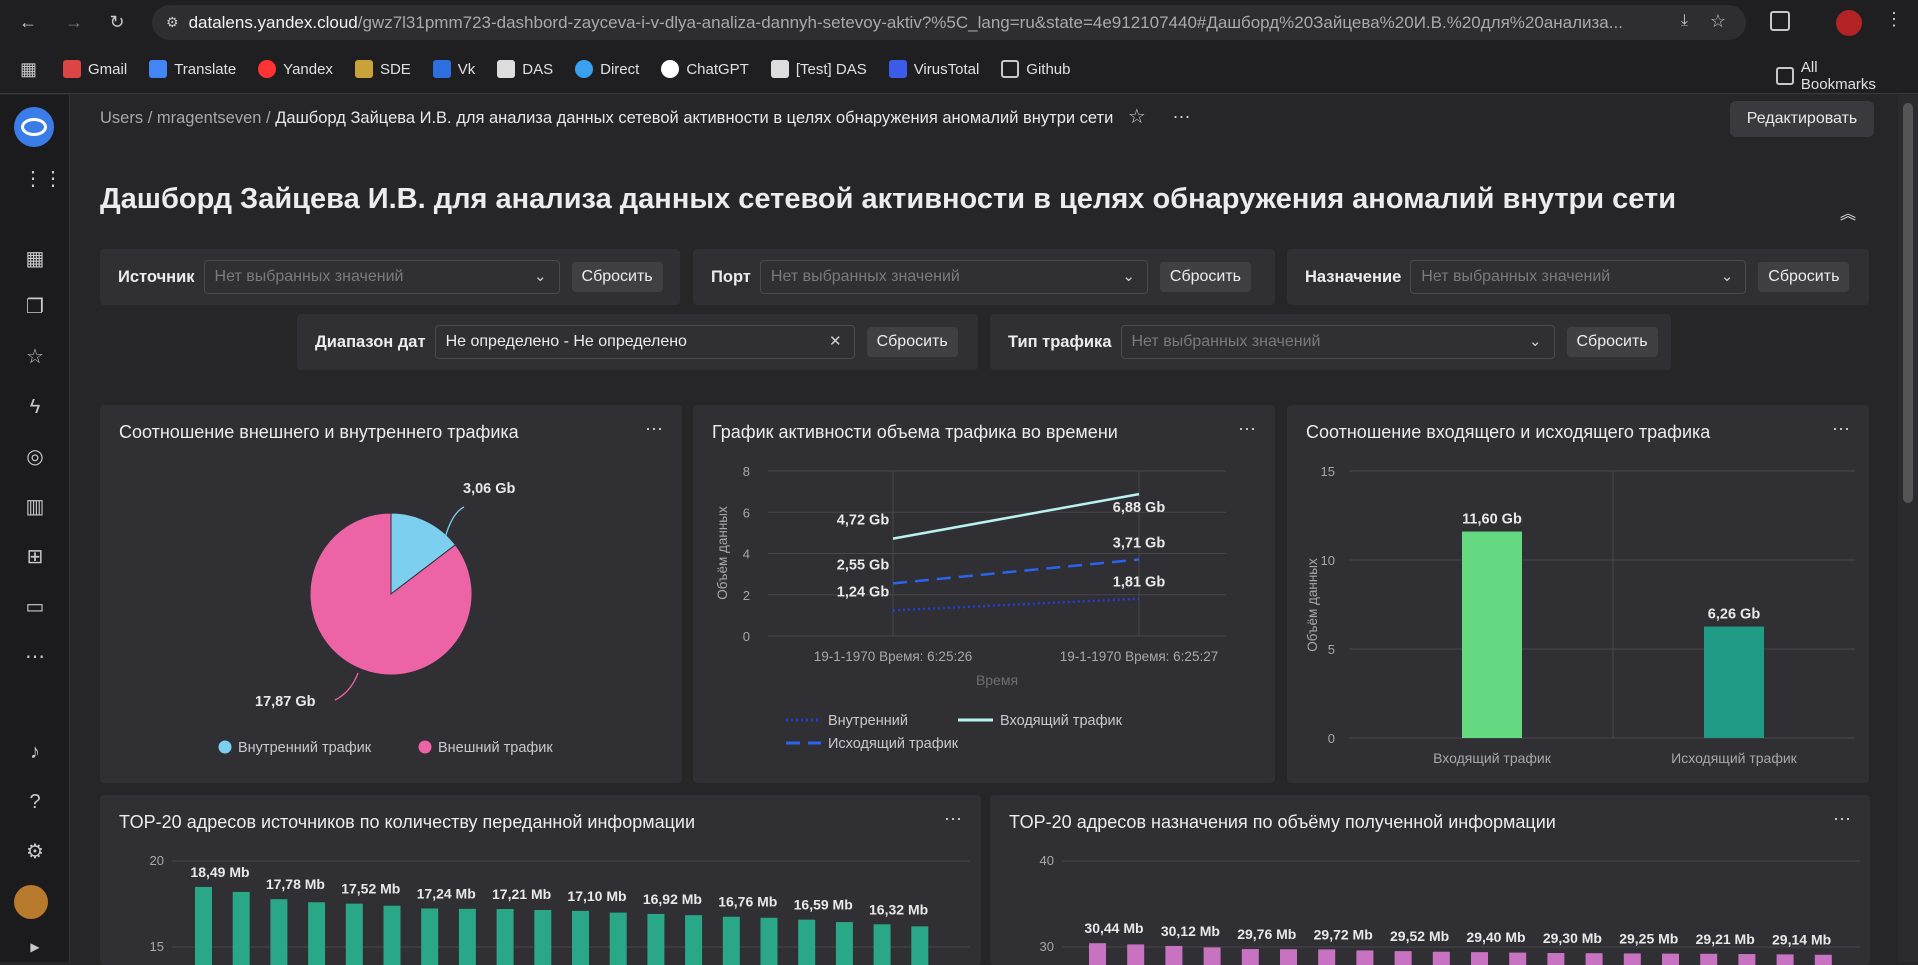 This screenshot has width=1918, height=965. I want to click on bookmark-gmail: Gmail, so click(95, 69).